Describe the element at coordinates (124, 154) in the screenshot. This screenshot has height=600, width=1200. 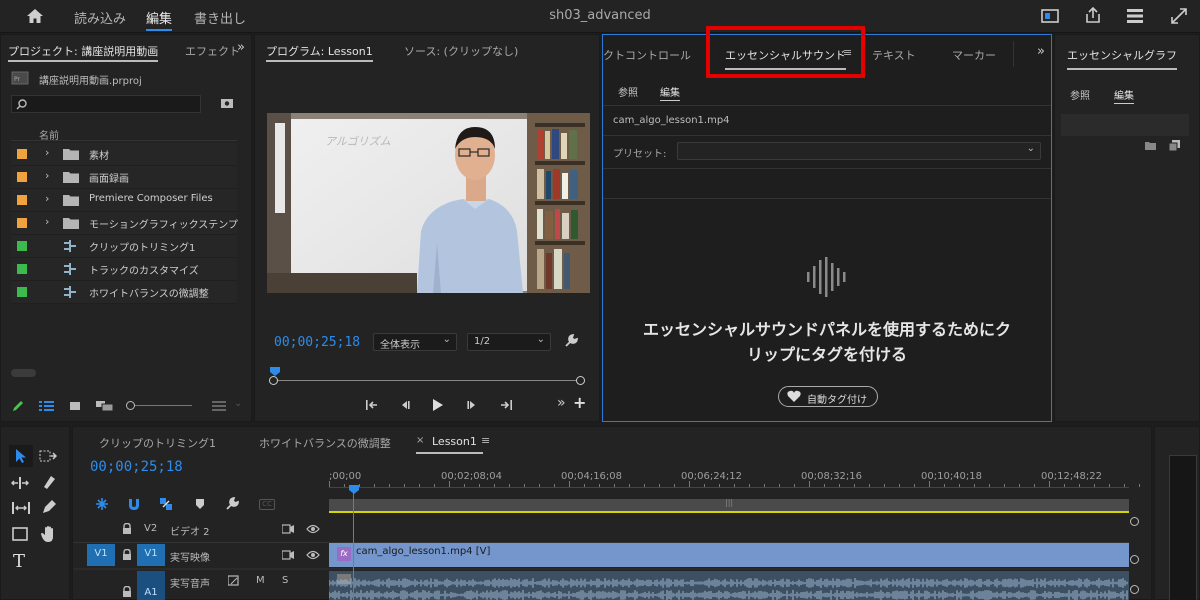
I see `project-item: › 素材` at that location.